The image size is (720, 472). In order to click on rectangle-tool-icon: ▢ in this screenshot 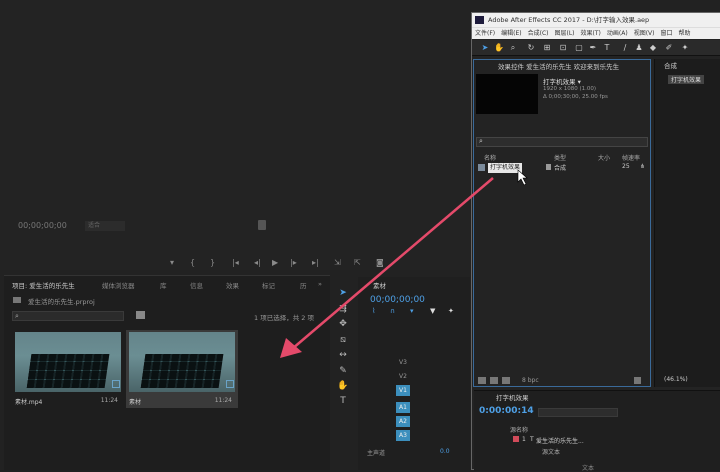, I will do `click(579, 48)`.